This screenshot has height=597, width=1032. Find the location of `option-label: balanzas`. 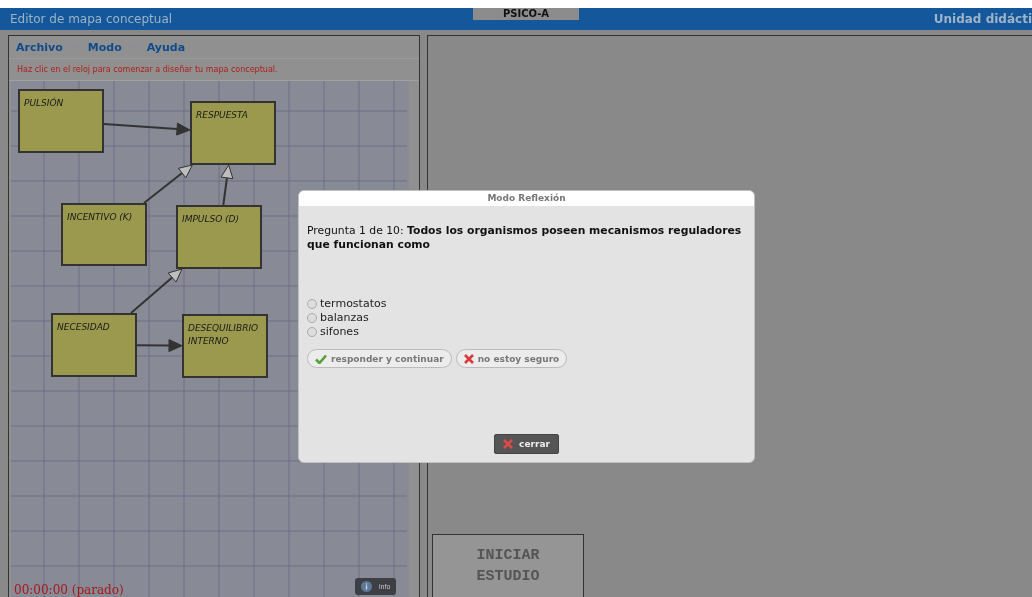

option-label: balanzas is located at coordinates (344, 318).